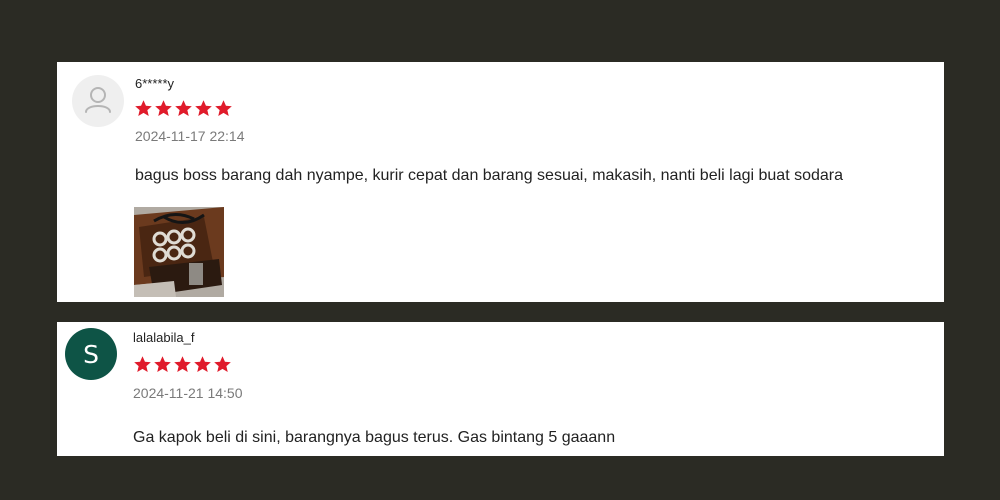  I want to click on review-timestamp: 2024-11-21 14:50, so click(188, 393).